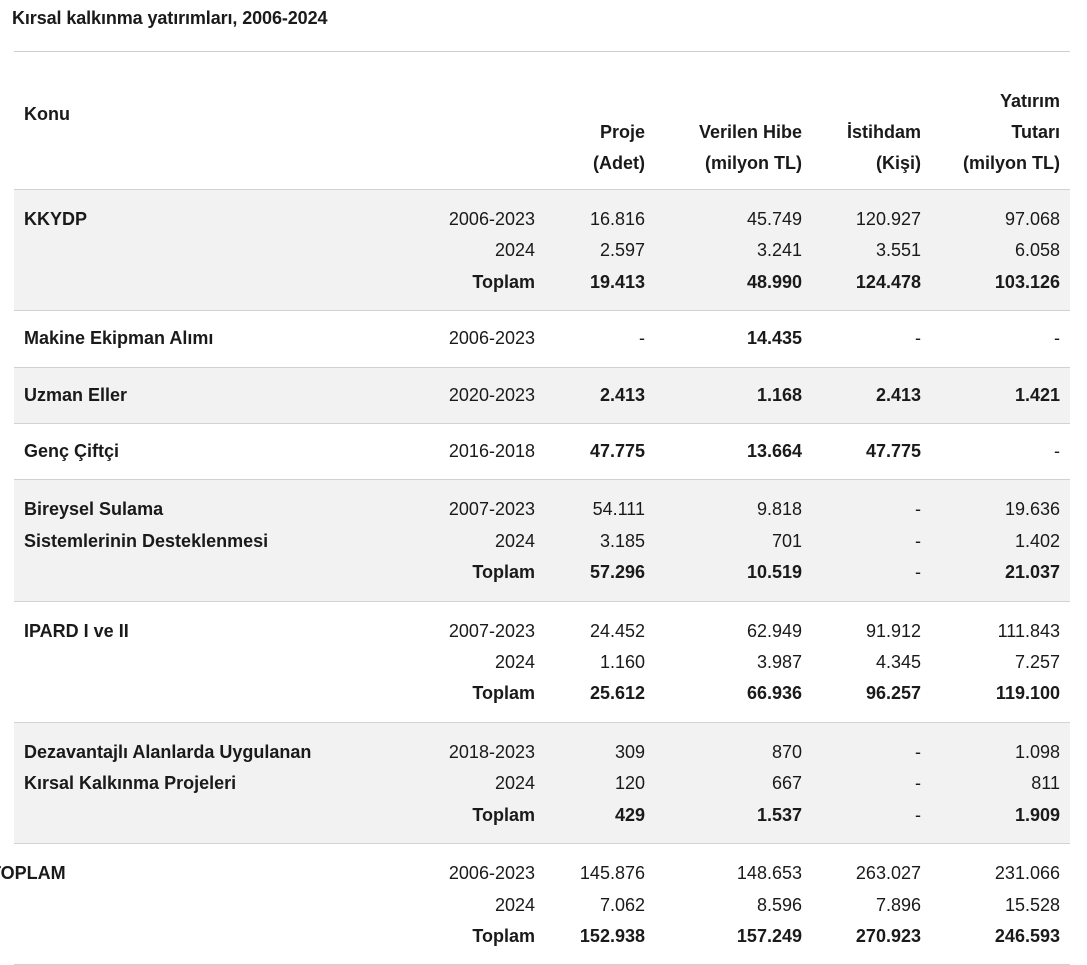  I want to click on cell-yatirim: 6.058, so click(1000, 251).